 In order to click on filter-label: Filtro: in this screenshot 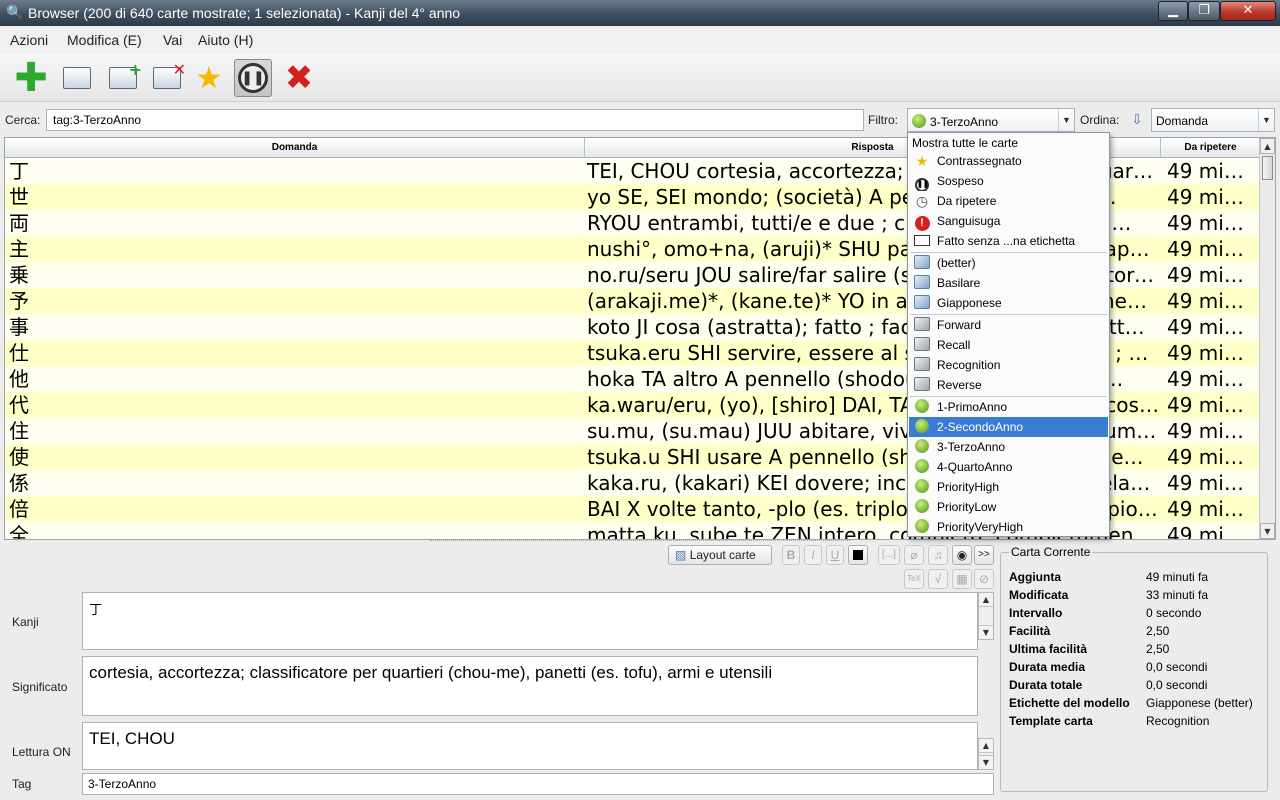, I will do `click(883, 120)`.